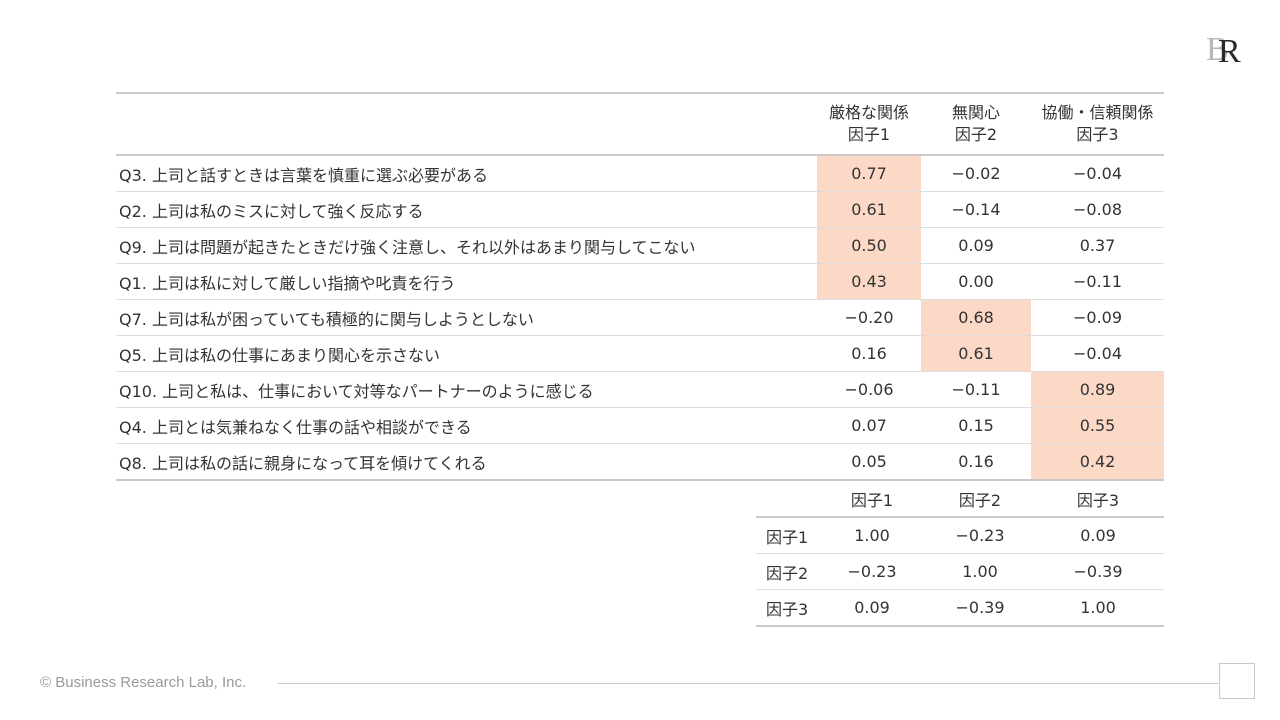 The width and height of the screenshot is (1280, 720). I want to click on loading-value-factor2: −0.02, so click(976, 173).